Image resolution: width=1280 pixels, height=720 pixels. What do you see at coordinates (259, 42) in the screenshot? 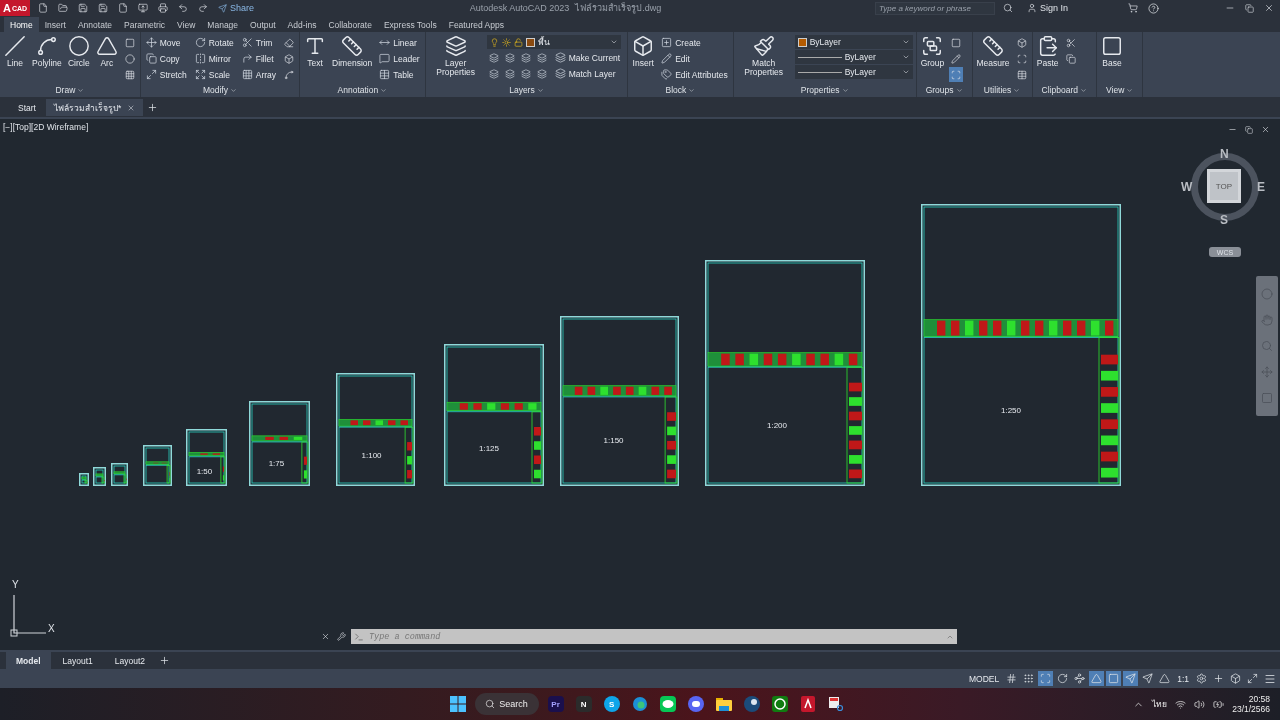
I see `ribbon-button: Trim` at bounding box center [259, 42].